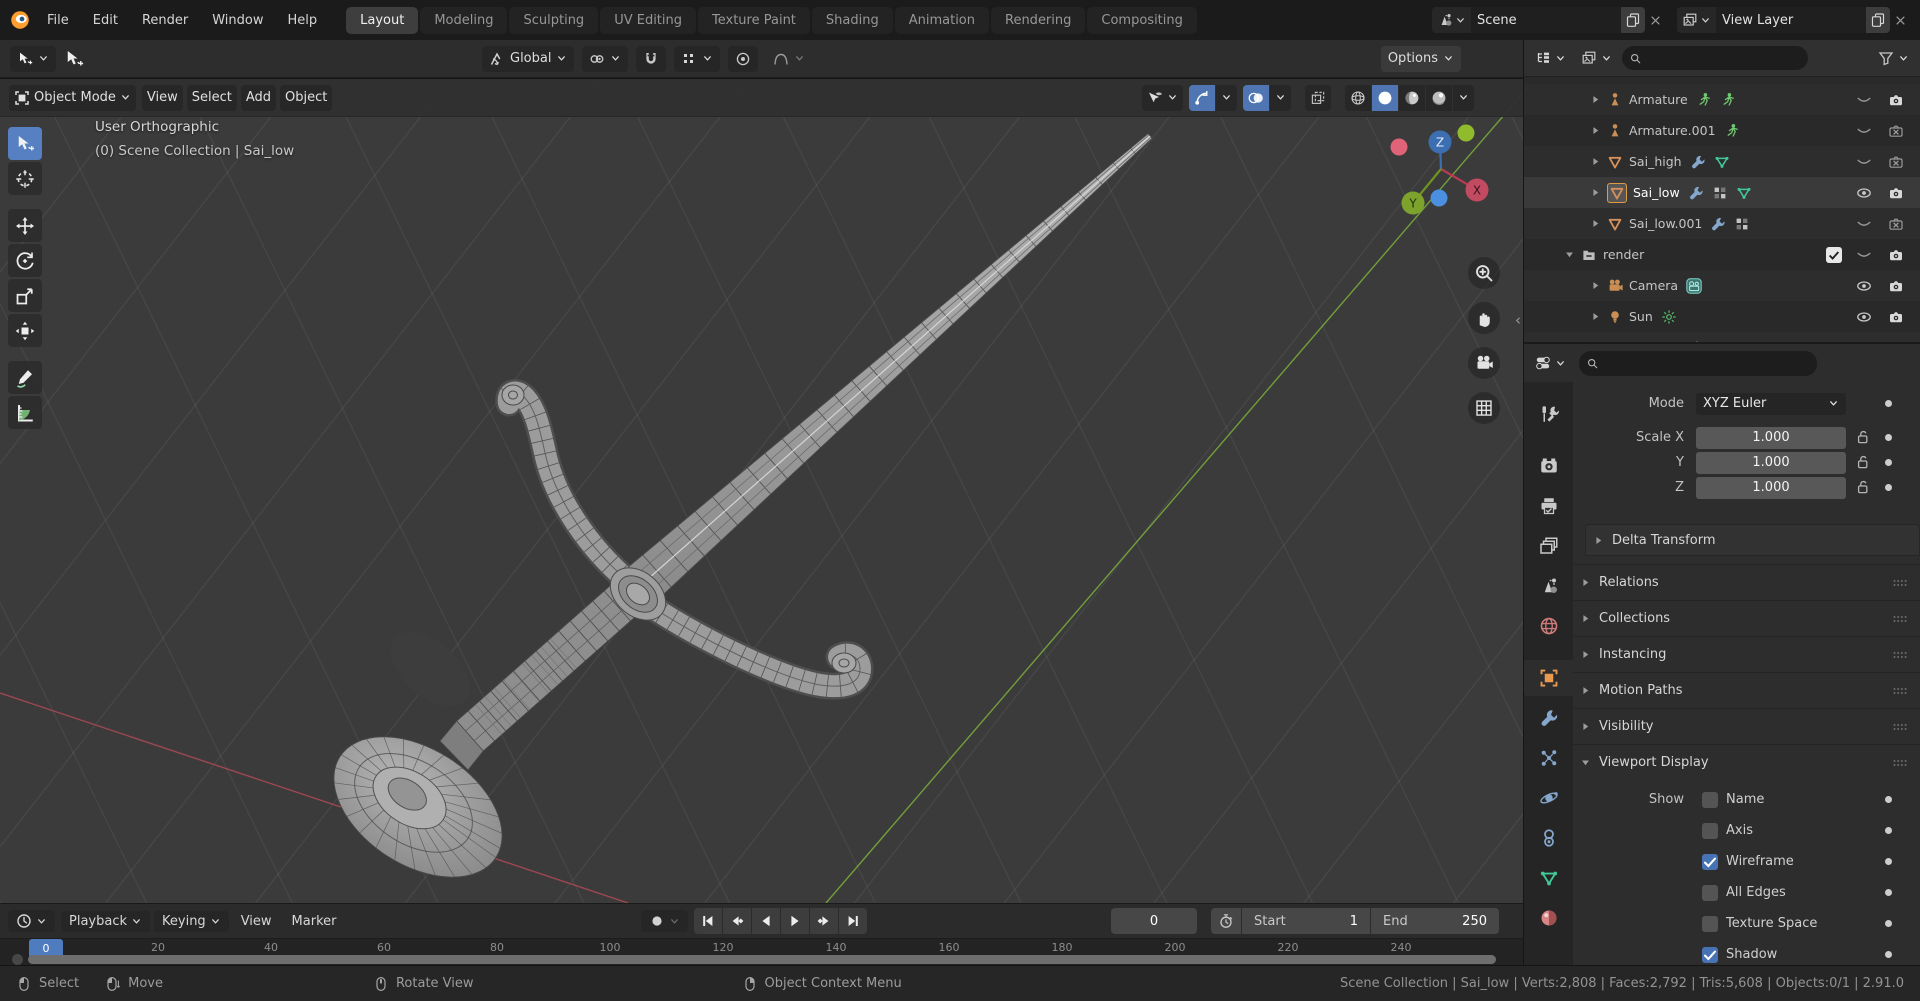  What do you see at coordinates (72, 97) in the screenshot?
I see `mode-dropdown: Object Mode` at bounding box center [72, 97].